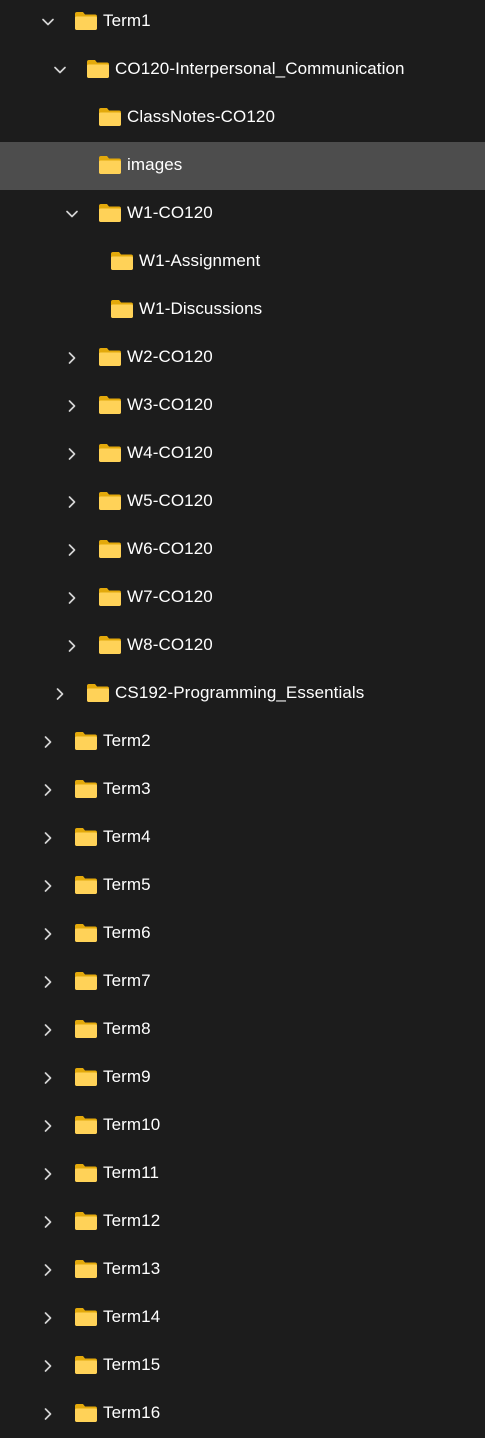 The height and width of the screenshot is (1438, 485). I want to click on tree-item: W2-CO120, so click(242, 358).